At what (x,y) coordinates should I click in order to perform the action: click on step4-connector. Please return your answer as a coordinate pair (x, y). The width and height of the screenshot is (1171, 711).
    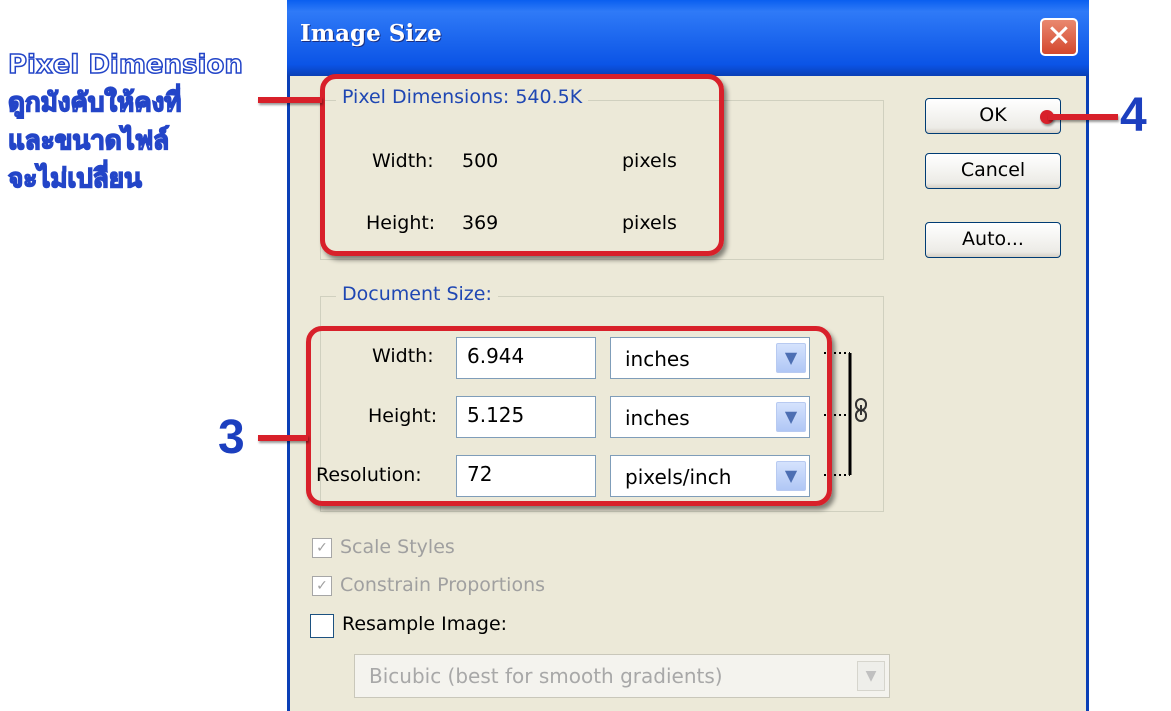
    Looking at the image, I should click on (1083, 117).